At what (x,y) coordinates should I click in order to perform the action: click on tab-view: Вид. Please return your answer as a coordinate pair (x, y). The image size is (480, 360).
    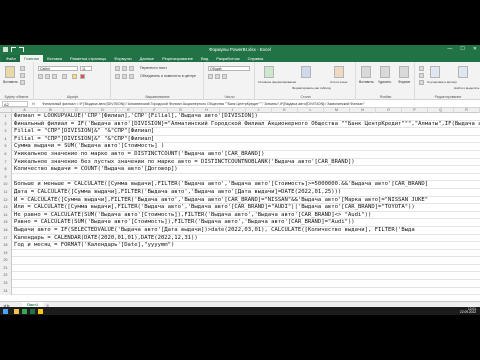
    Looking at the image, I should click on (204, 58).